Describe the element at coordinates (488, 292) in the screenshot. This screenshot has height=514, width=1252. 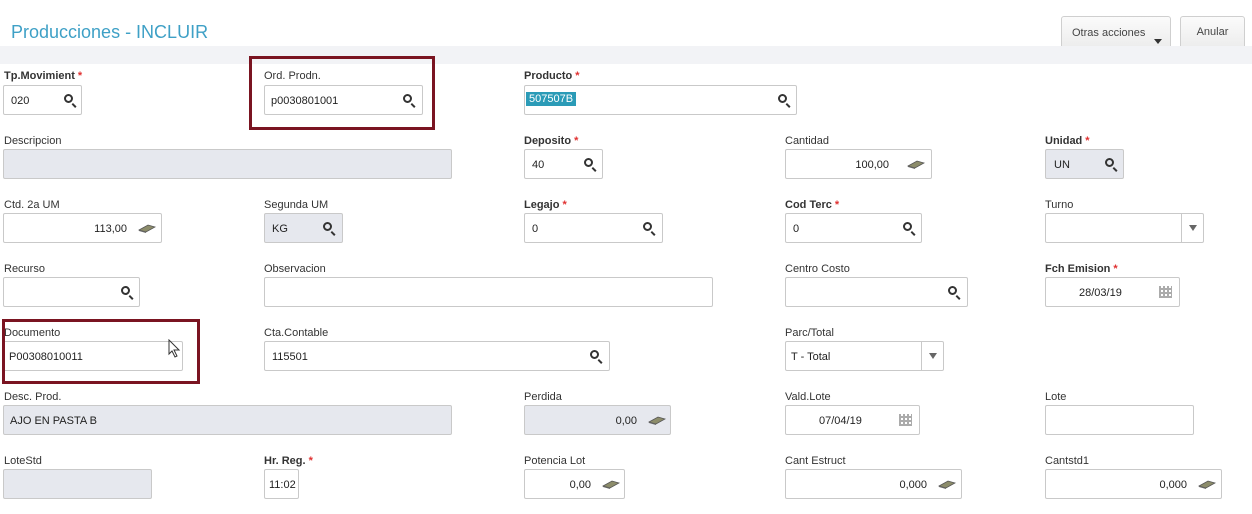
I see `observacion-field` at that location.